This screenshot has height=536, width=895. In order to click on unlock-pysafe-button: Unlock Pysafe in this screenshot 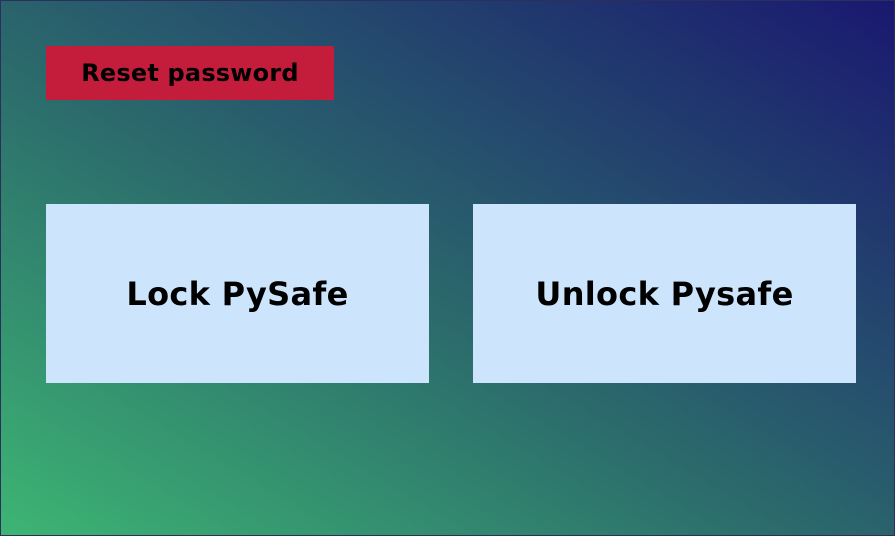, I will do `click(664, 293)`.